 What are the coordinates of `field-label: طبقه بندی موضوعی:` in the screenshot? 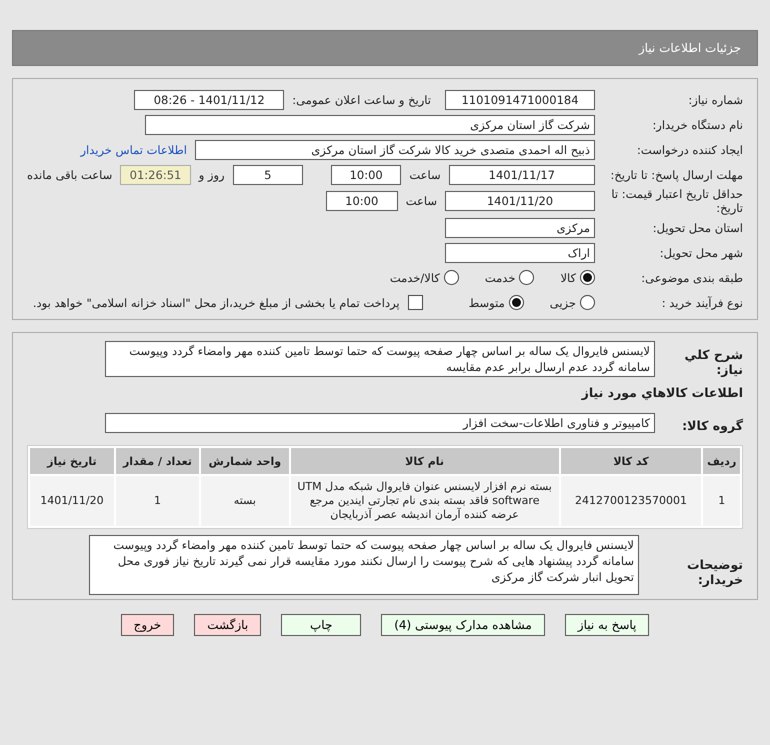 It's located at (691, 277).